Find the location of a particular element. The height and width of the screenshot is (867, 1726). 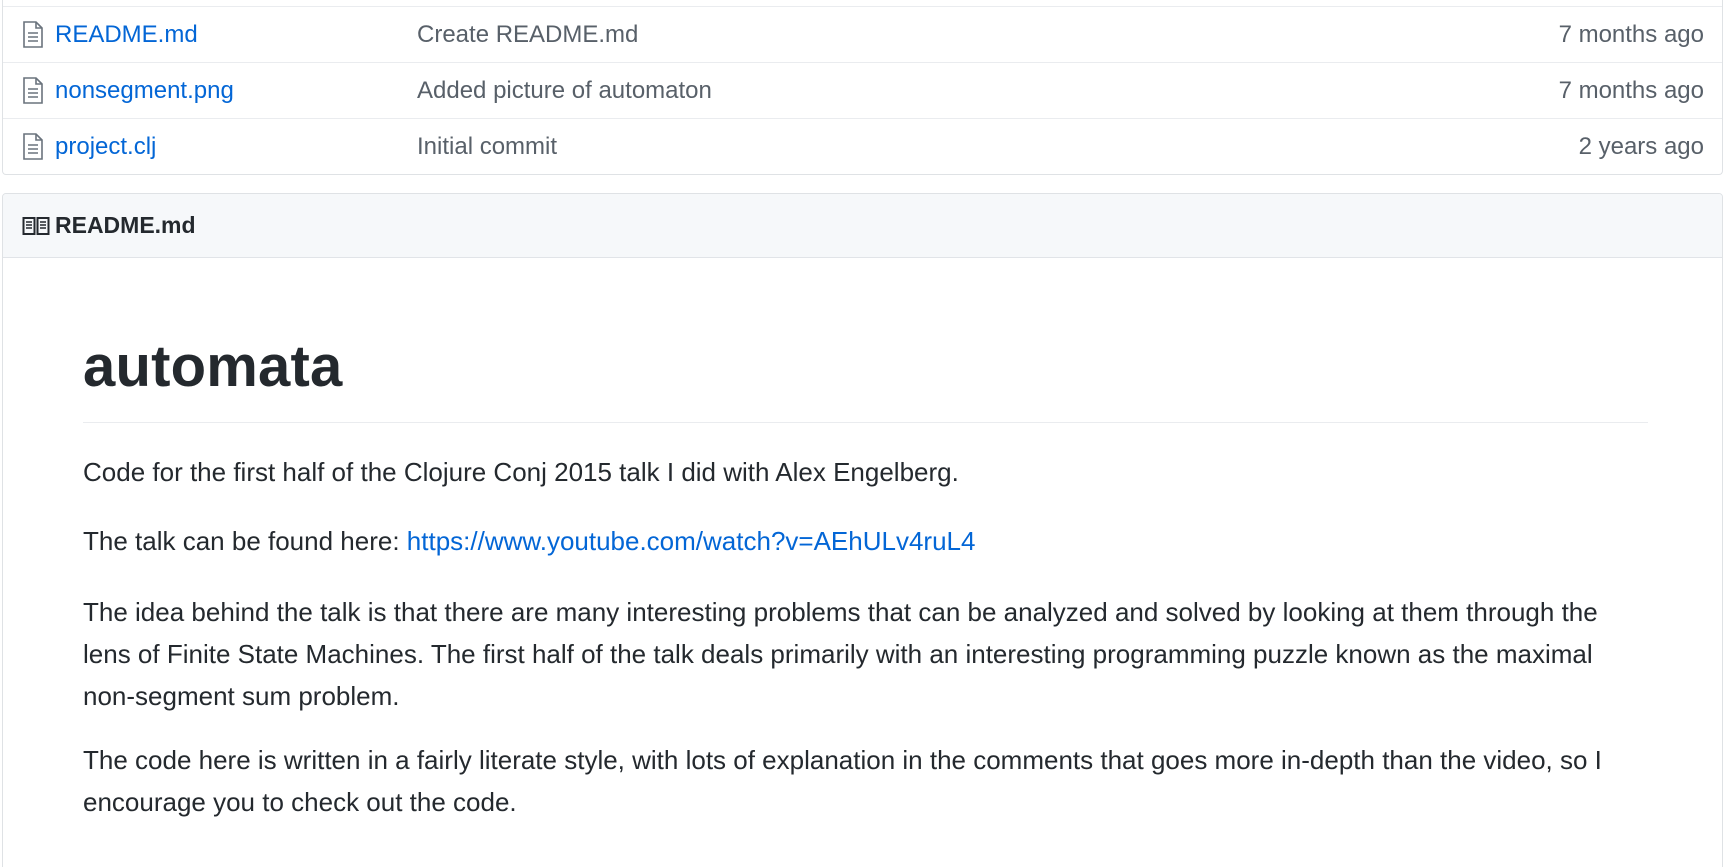

book-icon is located at coordinates (36, 225).